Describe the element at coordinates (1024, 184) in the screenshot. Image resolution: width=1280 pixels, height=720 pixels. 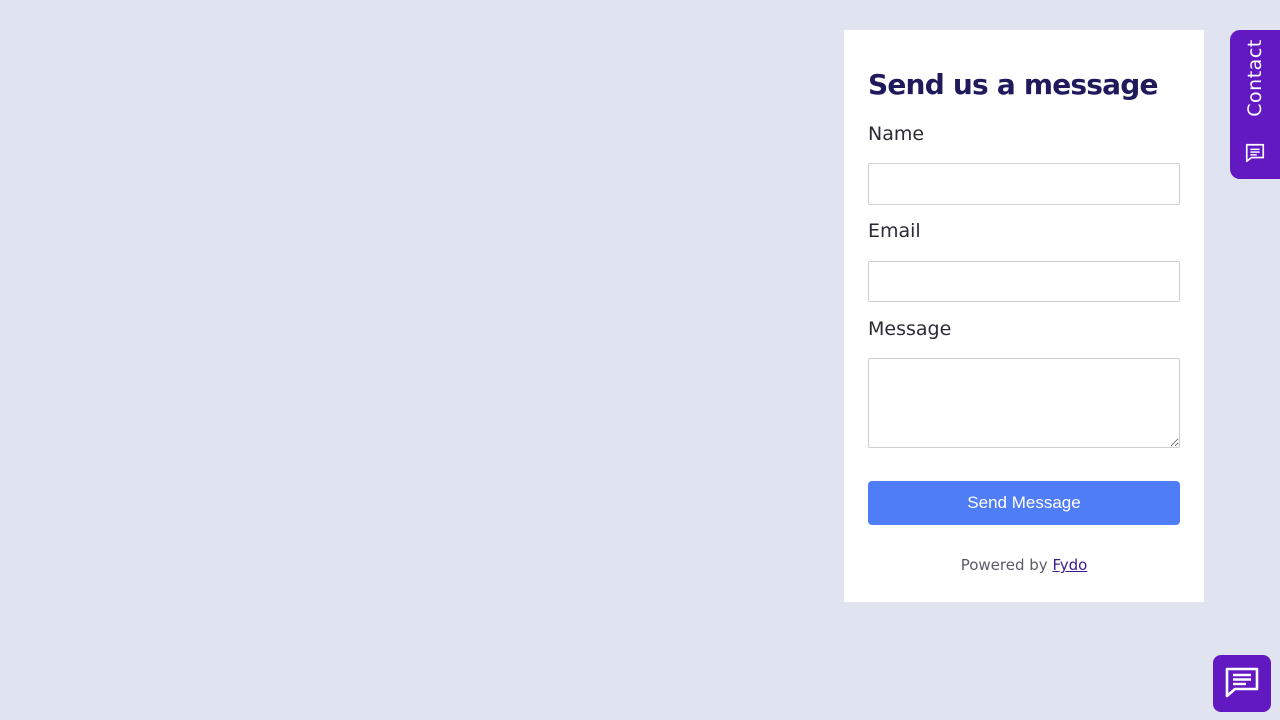
I see `name-input` at that location.